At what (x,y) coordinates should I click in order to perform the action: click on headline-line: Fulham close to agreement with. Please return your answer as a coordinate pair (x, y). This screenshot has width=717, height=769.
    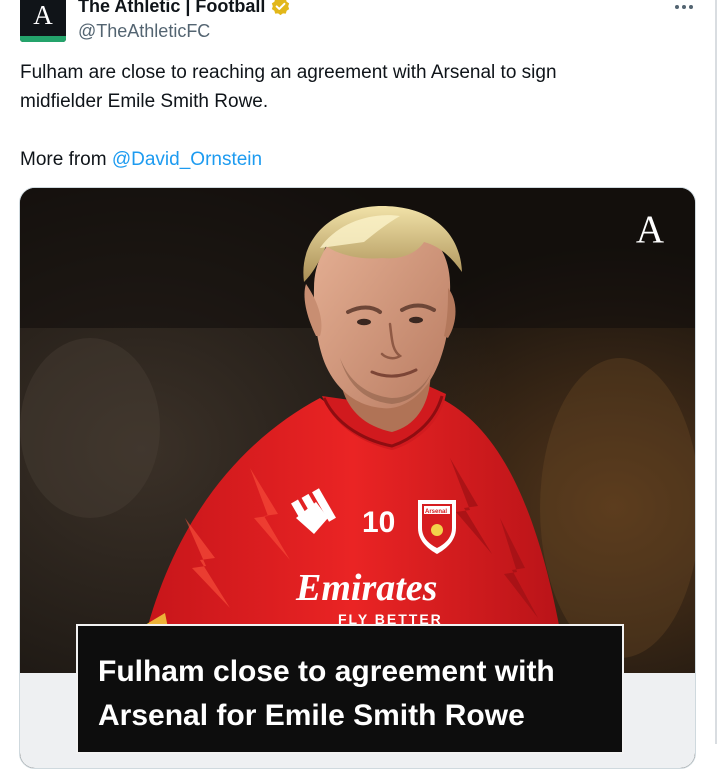
    Looking at the image, I should click on (326, 671).